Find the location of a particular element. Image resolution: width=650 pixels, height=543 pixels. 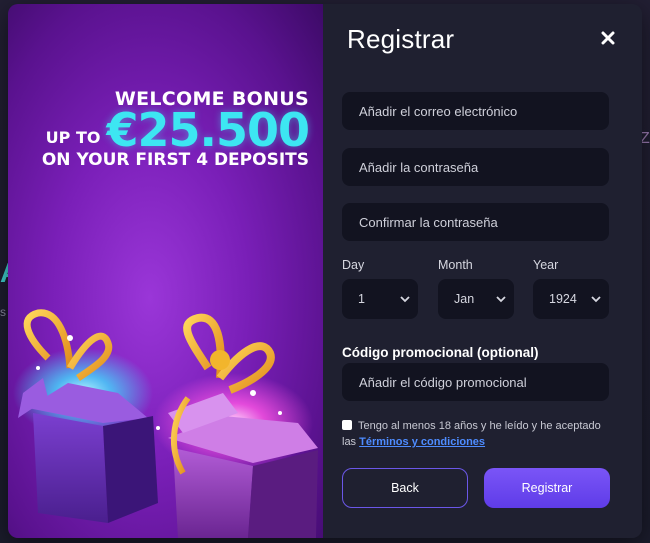

year-select: 1924 is located at coordinates (571, 299).